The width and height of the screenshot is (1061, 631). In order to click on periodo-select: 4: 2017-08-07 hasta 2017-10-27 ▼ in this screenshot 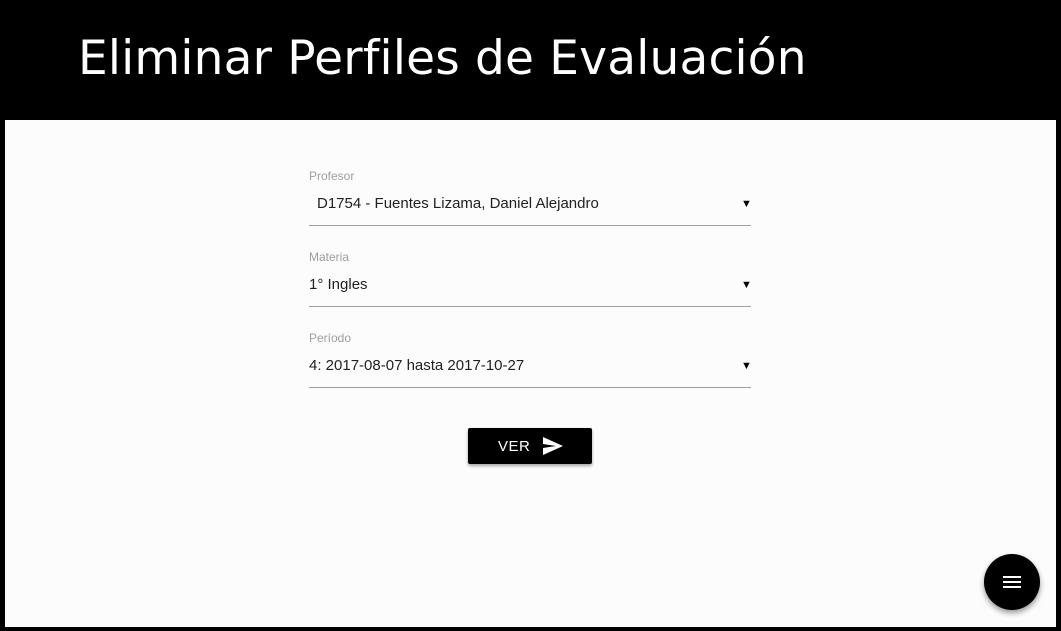, I will do `click(530, 366)`.